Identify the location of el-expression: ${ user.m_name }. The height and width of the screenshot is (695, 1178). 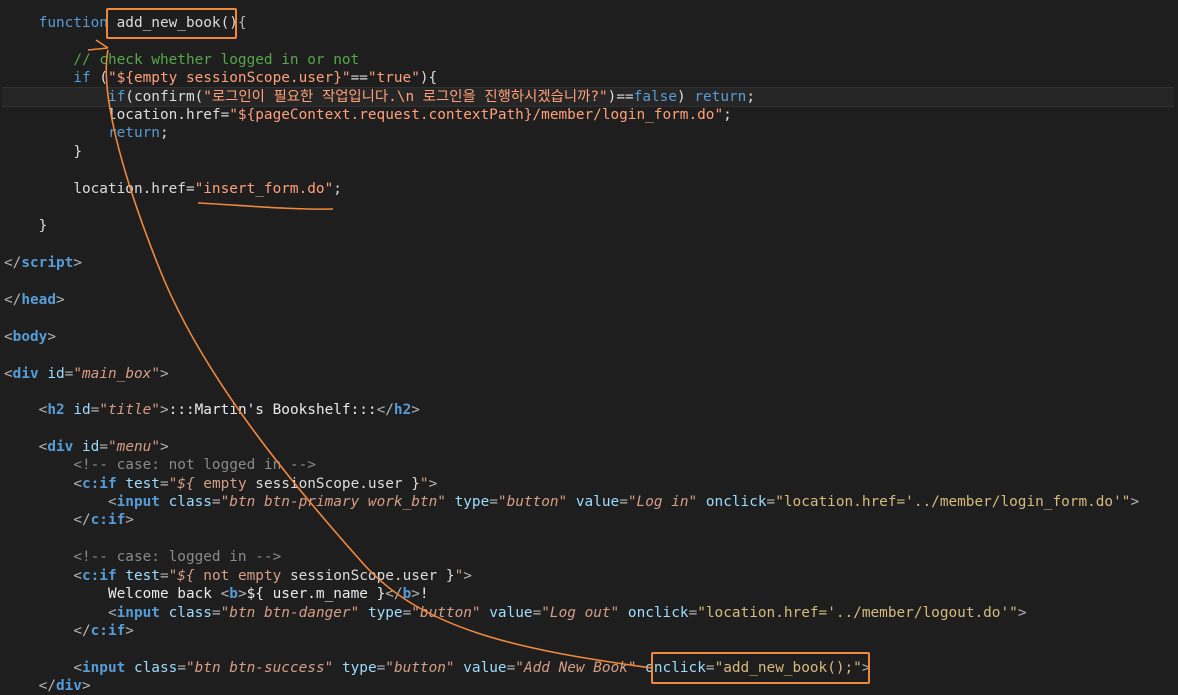
(316, 594).